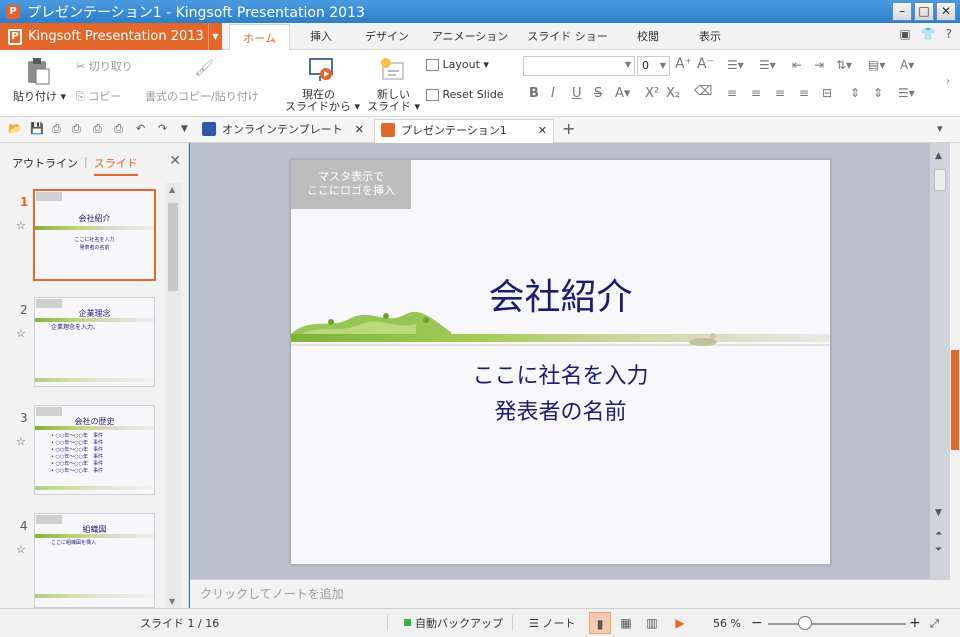 The width and height of the screenshot is (960, 637). What do you see at coordinates (45, 165) in the screenshot?
I see `tab-outline: アウトライン` at bounding box center [45, 165].